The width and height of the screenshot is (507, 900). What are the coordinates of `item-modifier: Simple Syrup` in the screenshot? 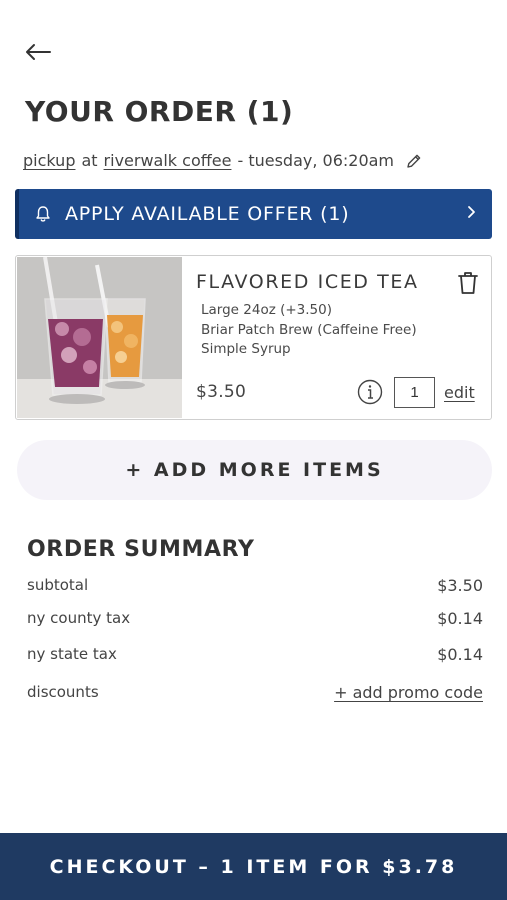 It's located at (246, 349).